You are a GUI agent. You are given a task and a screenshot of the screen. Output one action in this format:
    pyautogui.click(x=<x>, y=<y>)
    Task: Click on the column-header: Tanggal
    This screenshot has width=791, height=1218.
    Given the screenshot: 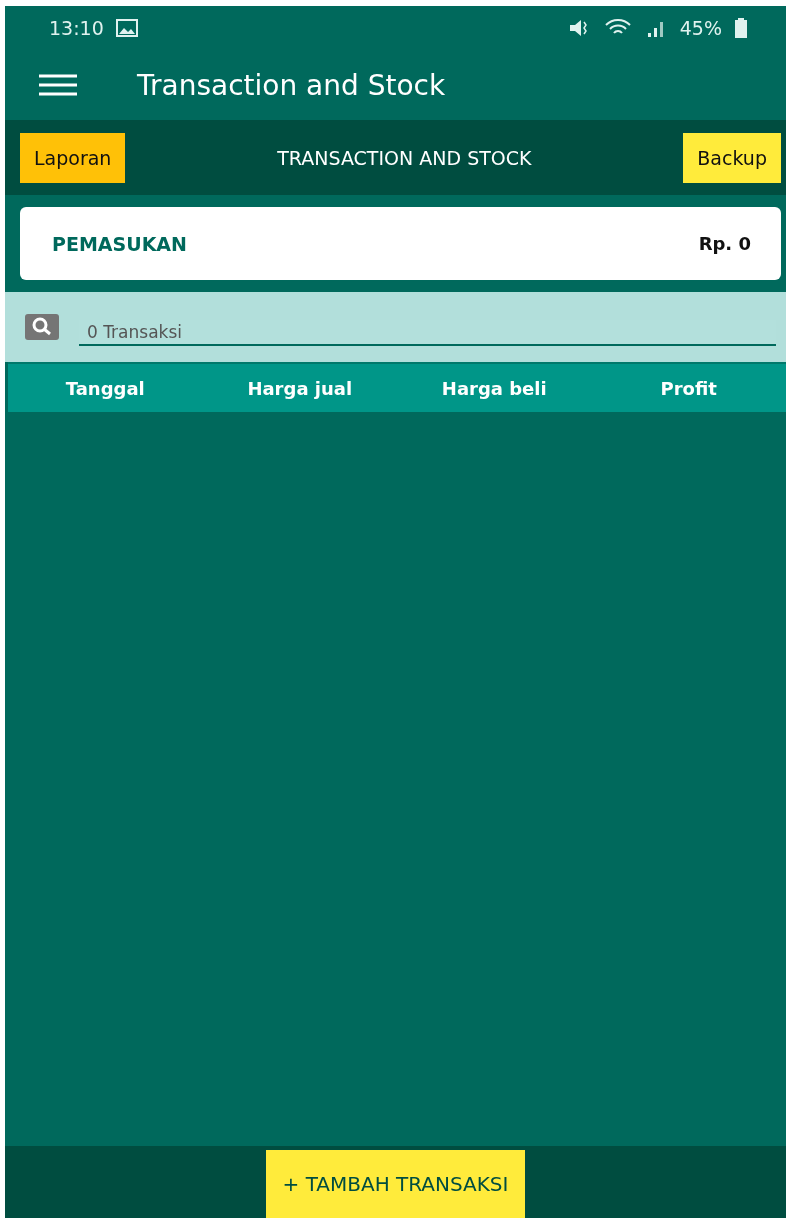 What is the action you would take?
    pyautogui.click(x=105, y=388)
    